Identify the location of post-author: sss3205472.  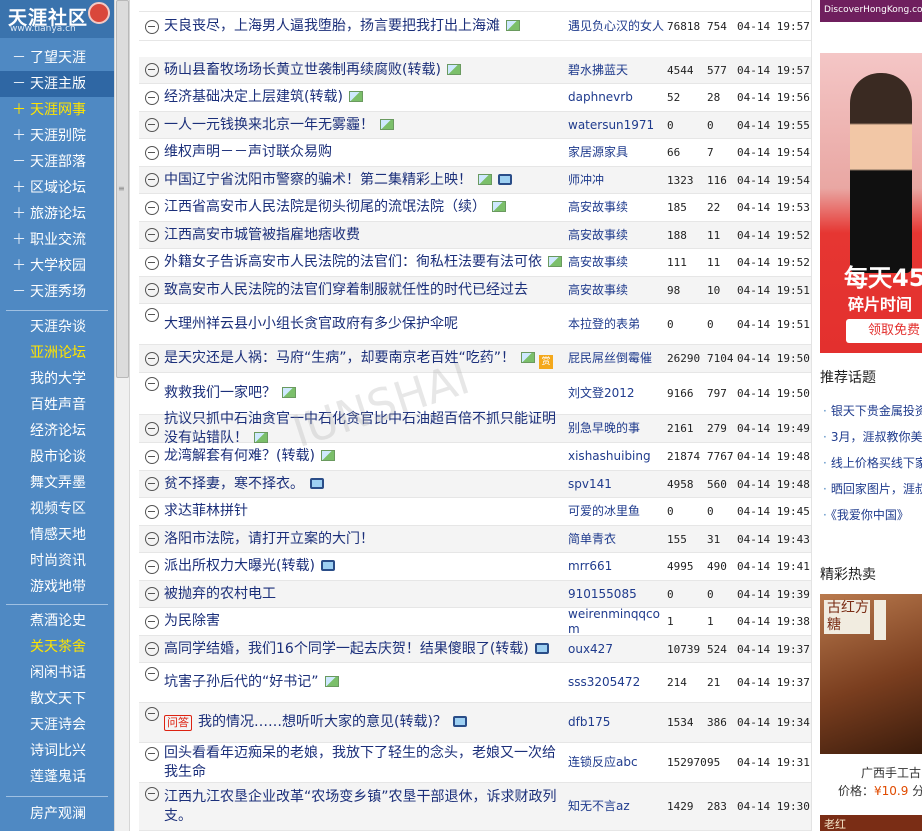
(616, 682).